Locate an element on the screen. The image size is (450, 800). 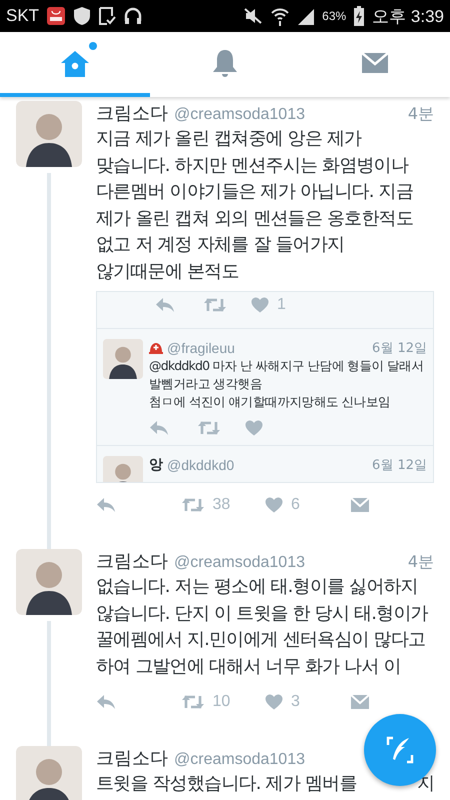
tweet-text: 없습니다. 저는 평소에 태.형이를 싫어하지 않습니다. 단지 이 트윗을 한 당시 태.형이가 꿀에펨에서 지.민이에게 센터욕심이 많다고 하여 그발언에 대해서 너무 화가 나서 이 is located at coordinates (262, 626).